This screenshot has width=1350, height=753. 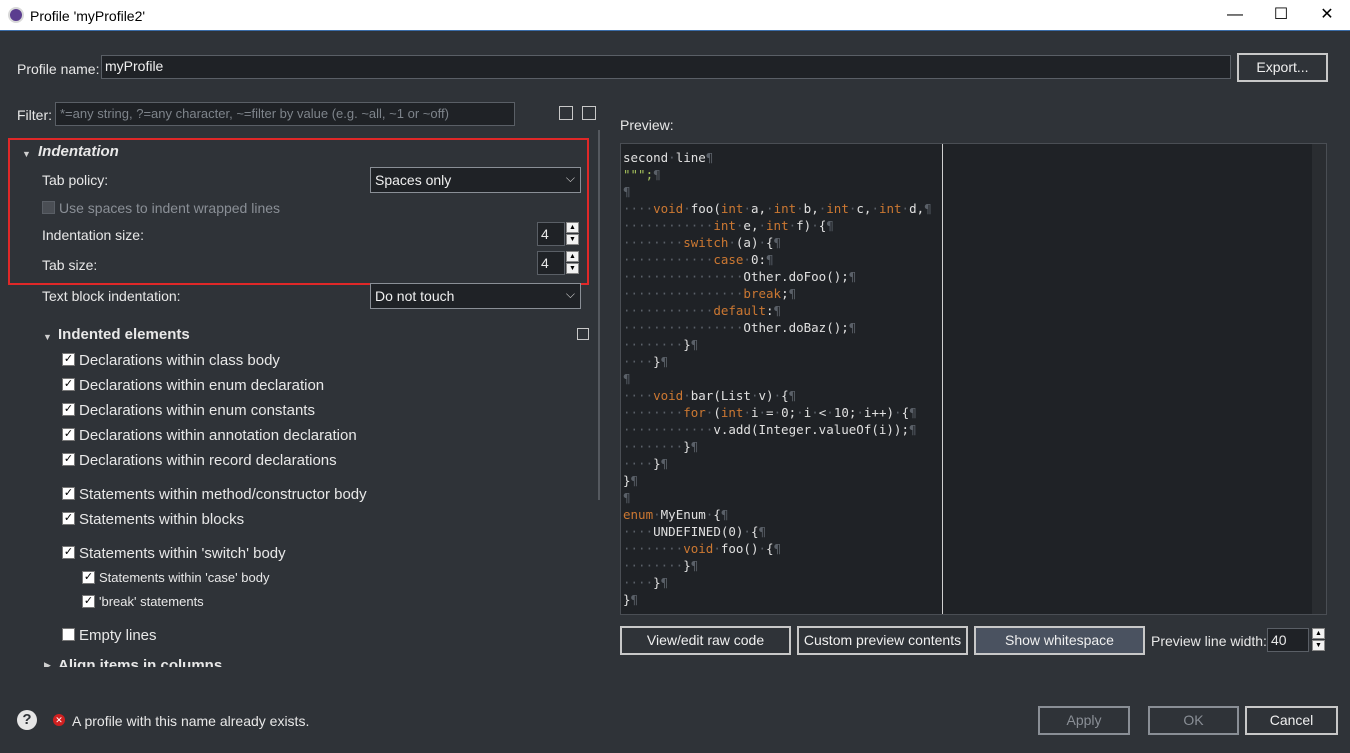 What do you see at coordinates (140, 662) in the screenshot?
I see `align-items-heading: Align items in columns` at bounding box center [140, 662].